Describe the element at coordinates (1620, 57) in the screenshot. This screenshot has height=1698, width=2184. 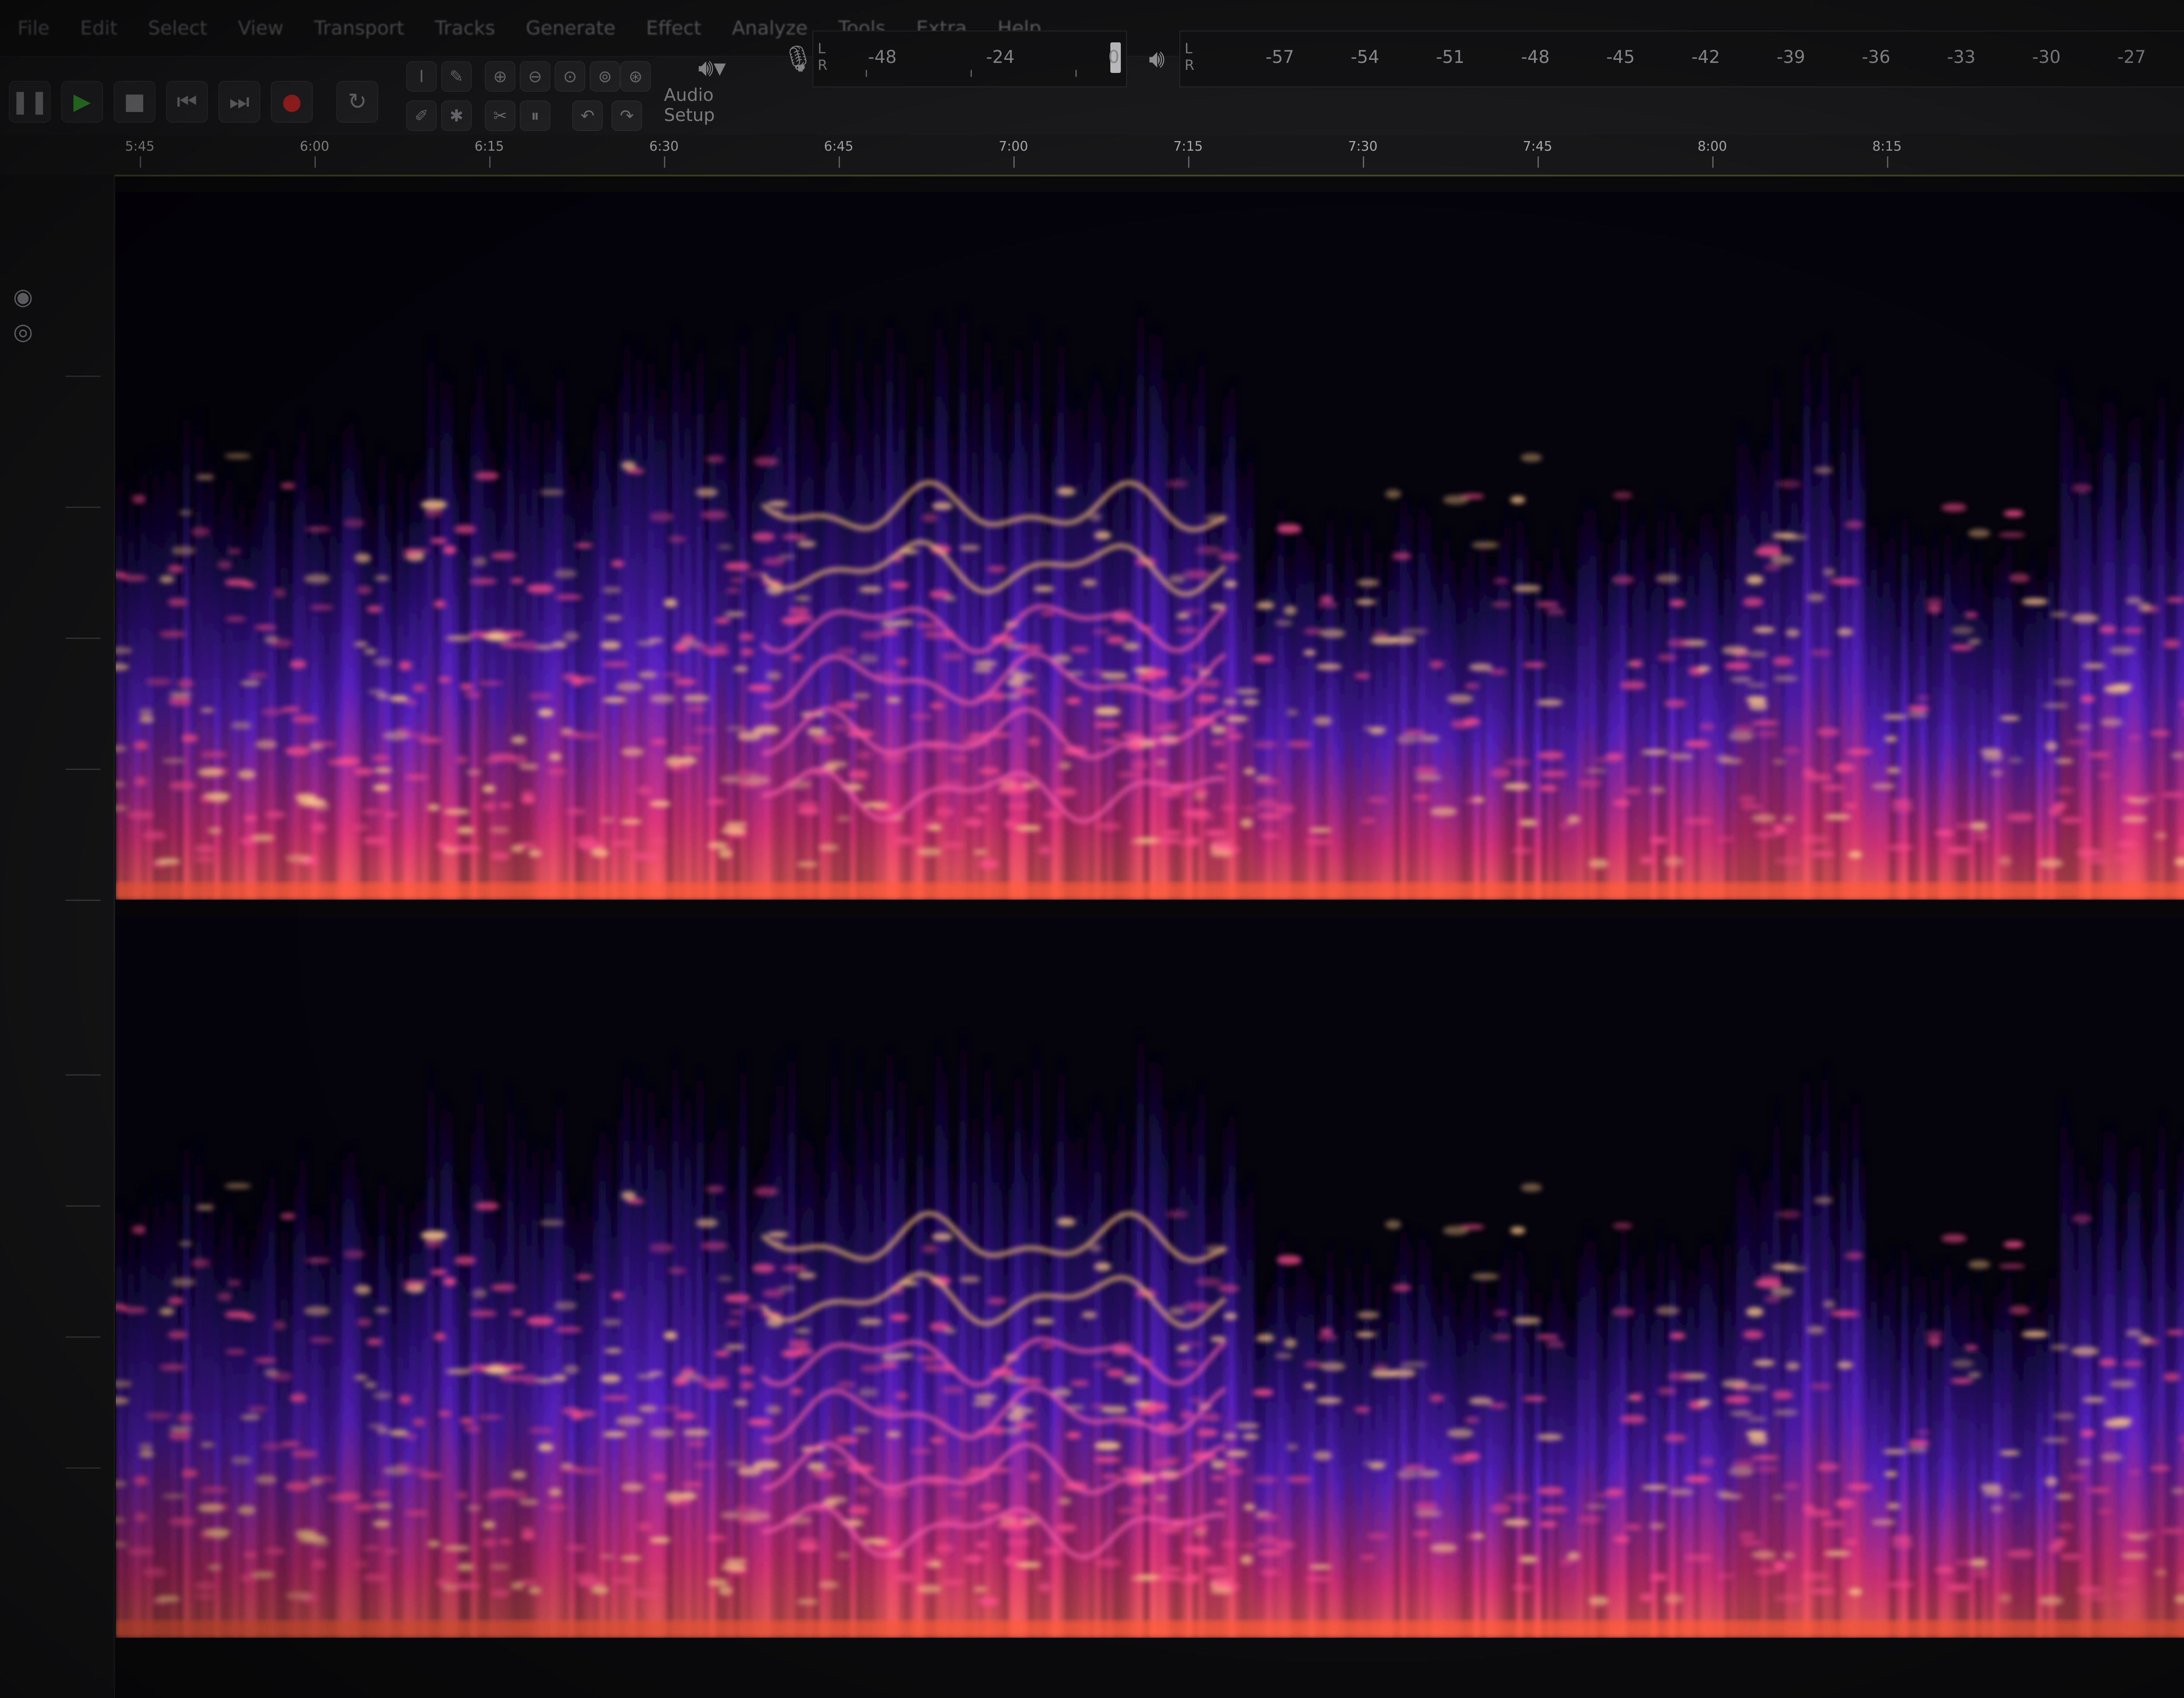
I see `meter-tick-label: -45` at that location.